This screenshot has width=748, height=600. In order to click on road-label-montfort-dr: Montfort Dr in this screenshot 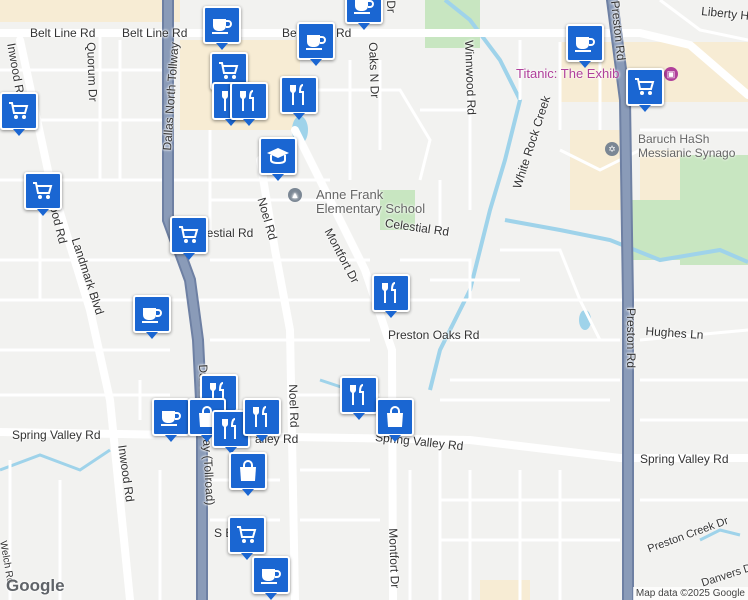, I will do `click(394, 558)`.